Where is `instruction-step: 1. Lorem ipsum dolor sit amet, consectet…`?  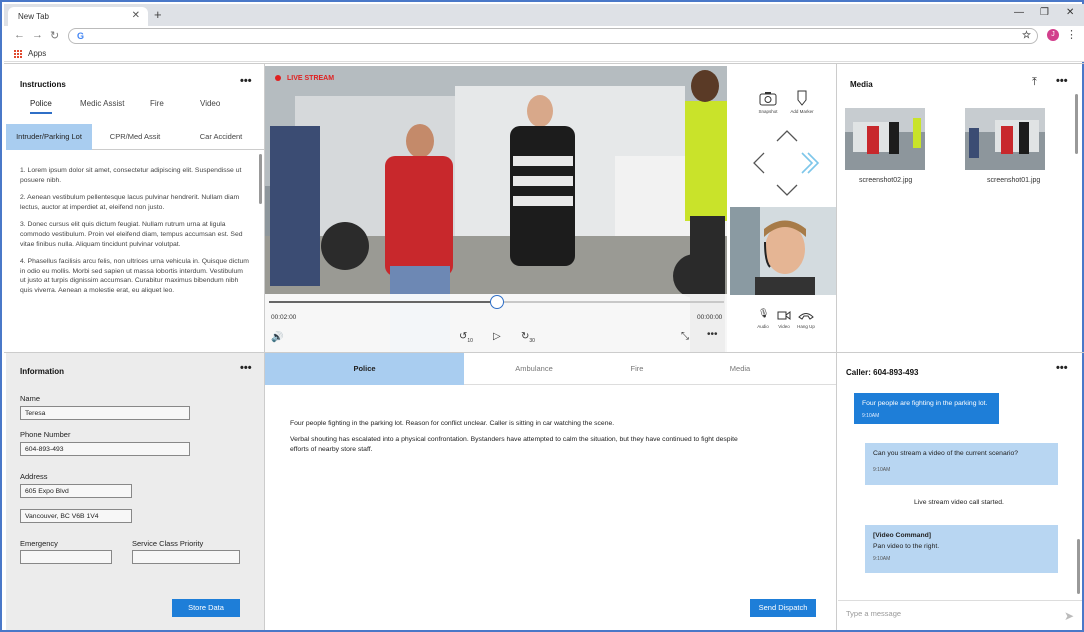
instruction-step: 1. Lorem ipsum dolor sit amet, consectet… is located at coordinates (131, 175).